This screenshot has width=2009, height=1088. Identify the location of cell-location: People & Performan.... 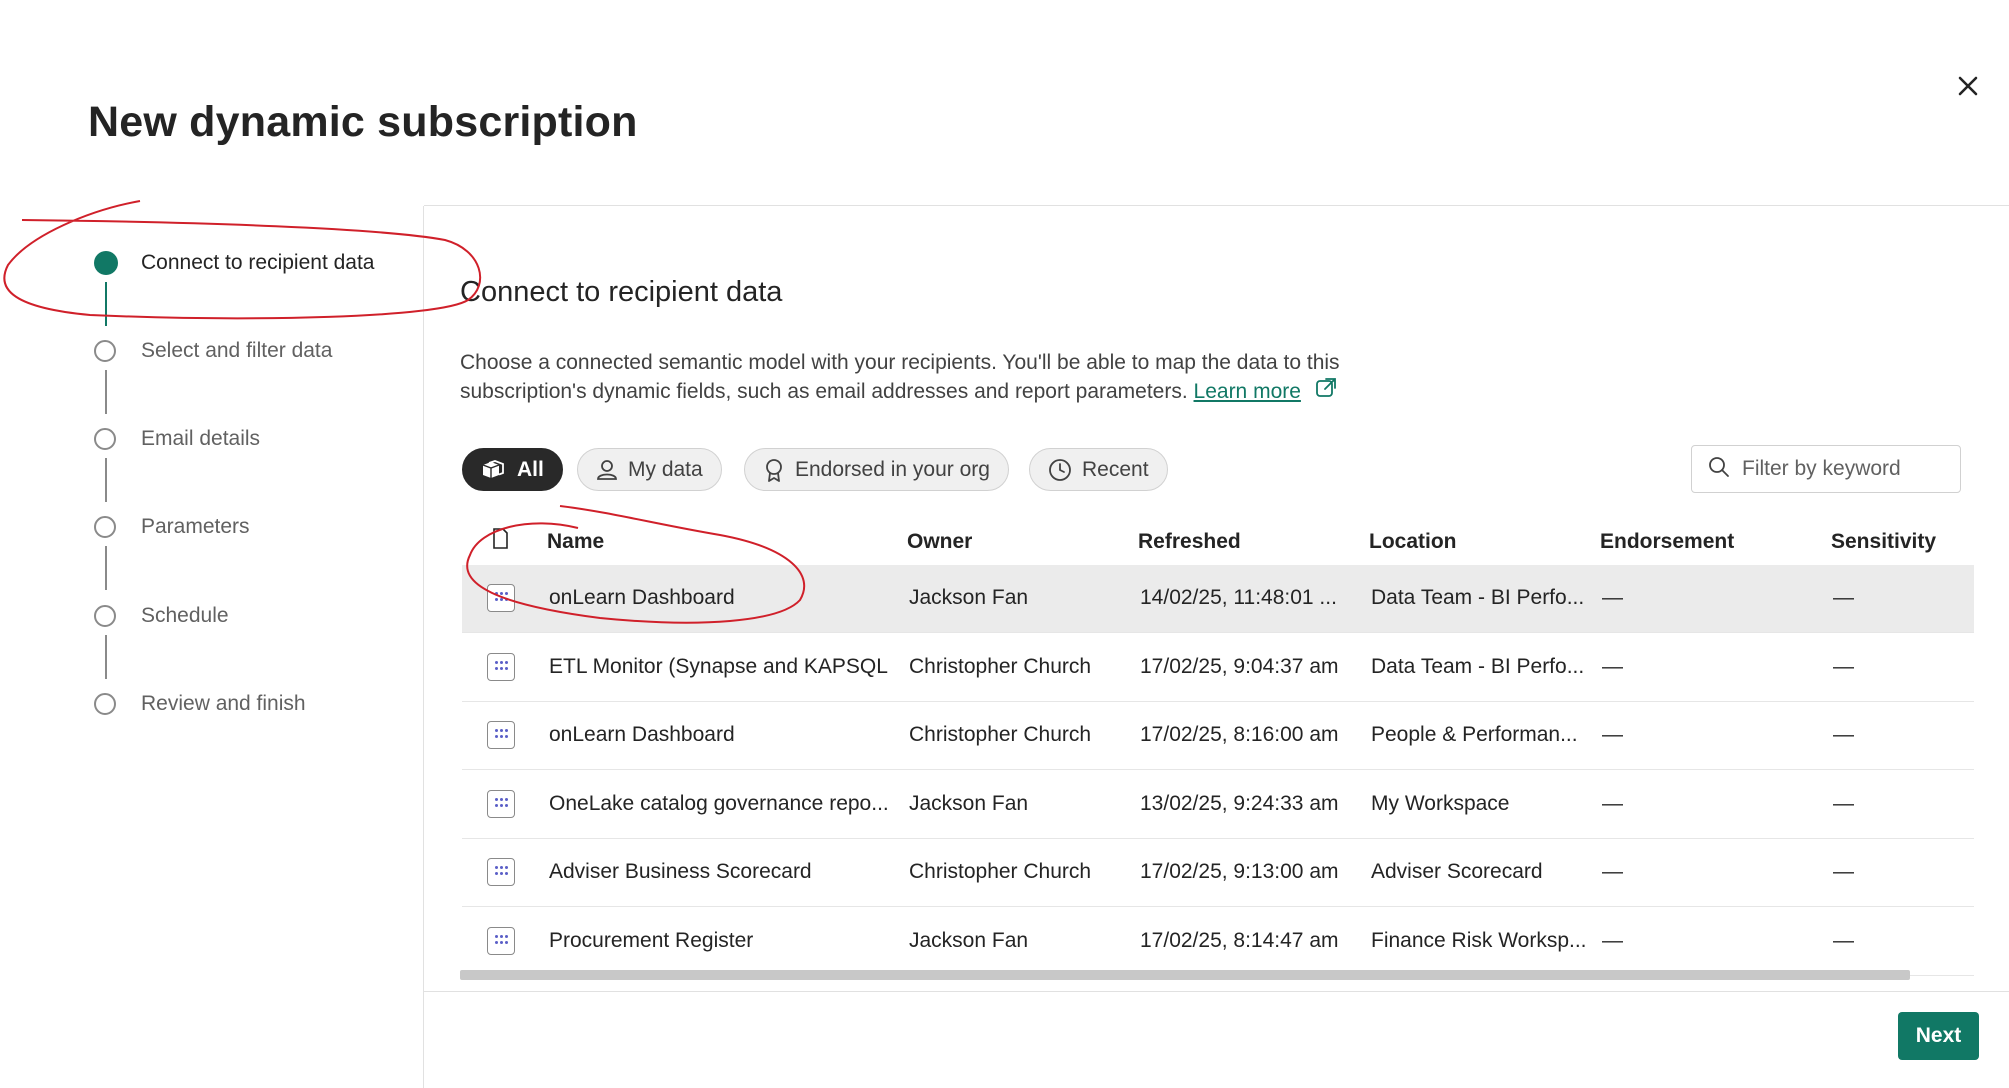
(1474, 734).